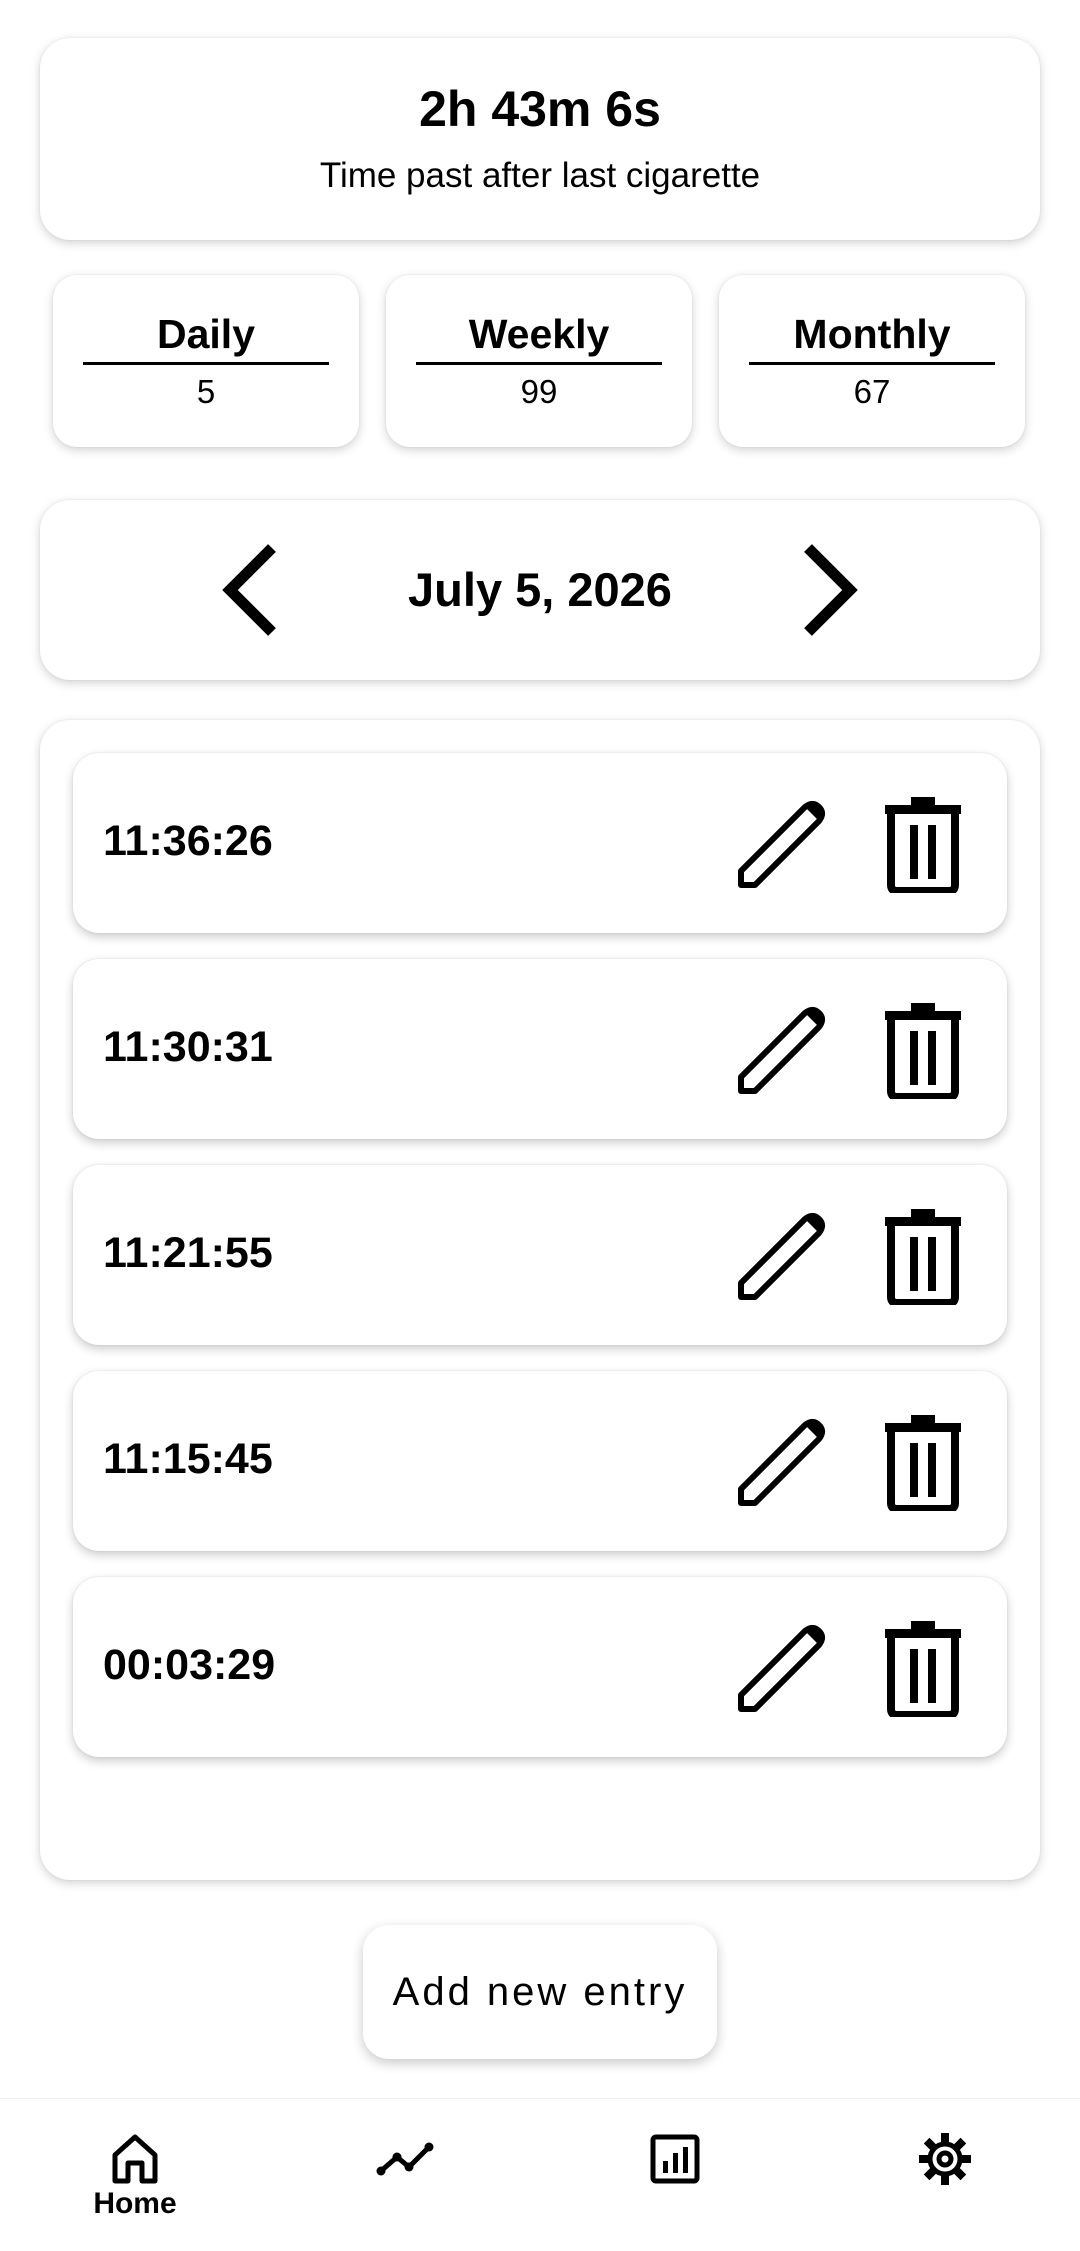 The height and width of the screenshot is (2251, 1080). Describe the element at coordinates (539, 391) in the screenshot. I see `weekly-count: 99` at that location.